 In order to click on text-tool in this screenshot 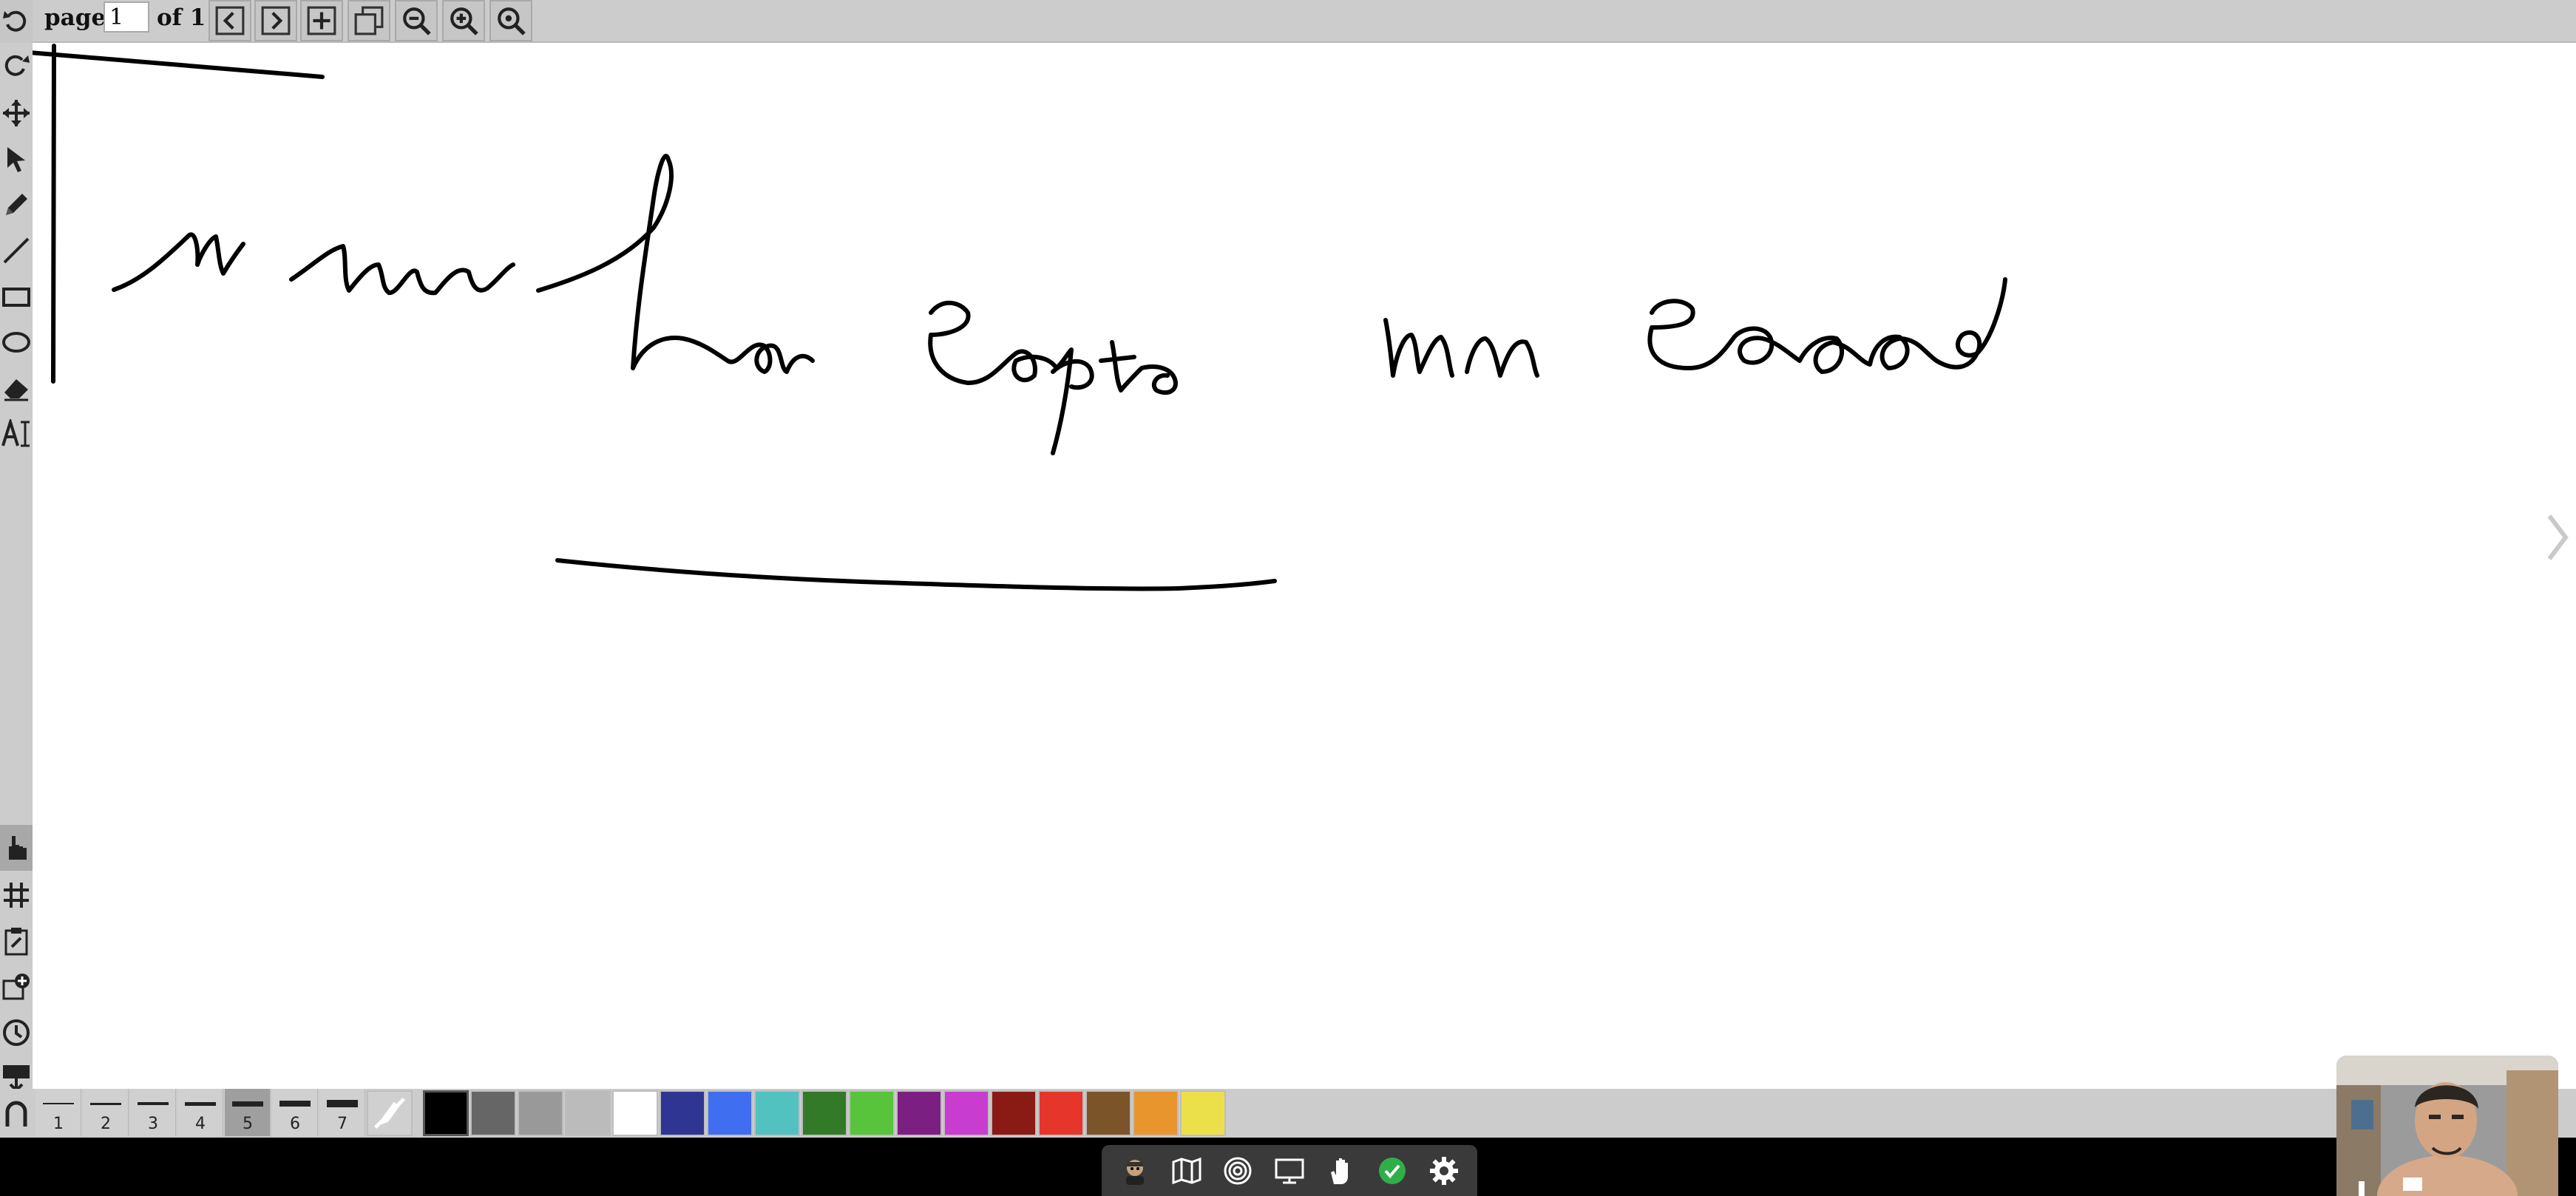, I will do `click(16, 434)`.